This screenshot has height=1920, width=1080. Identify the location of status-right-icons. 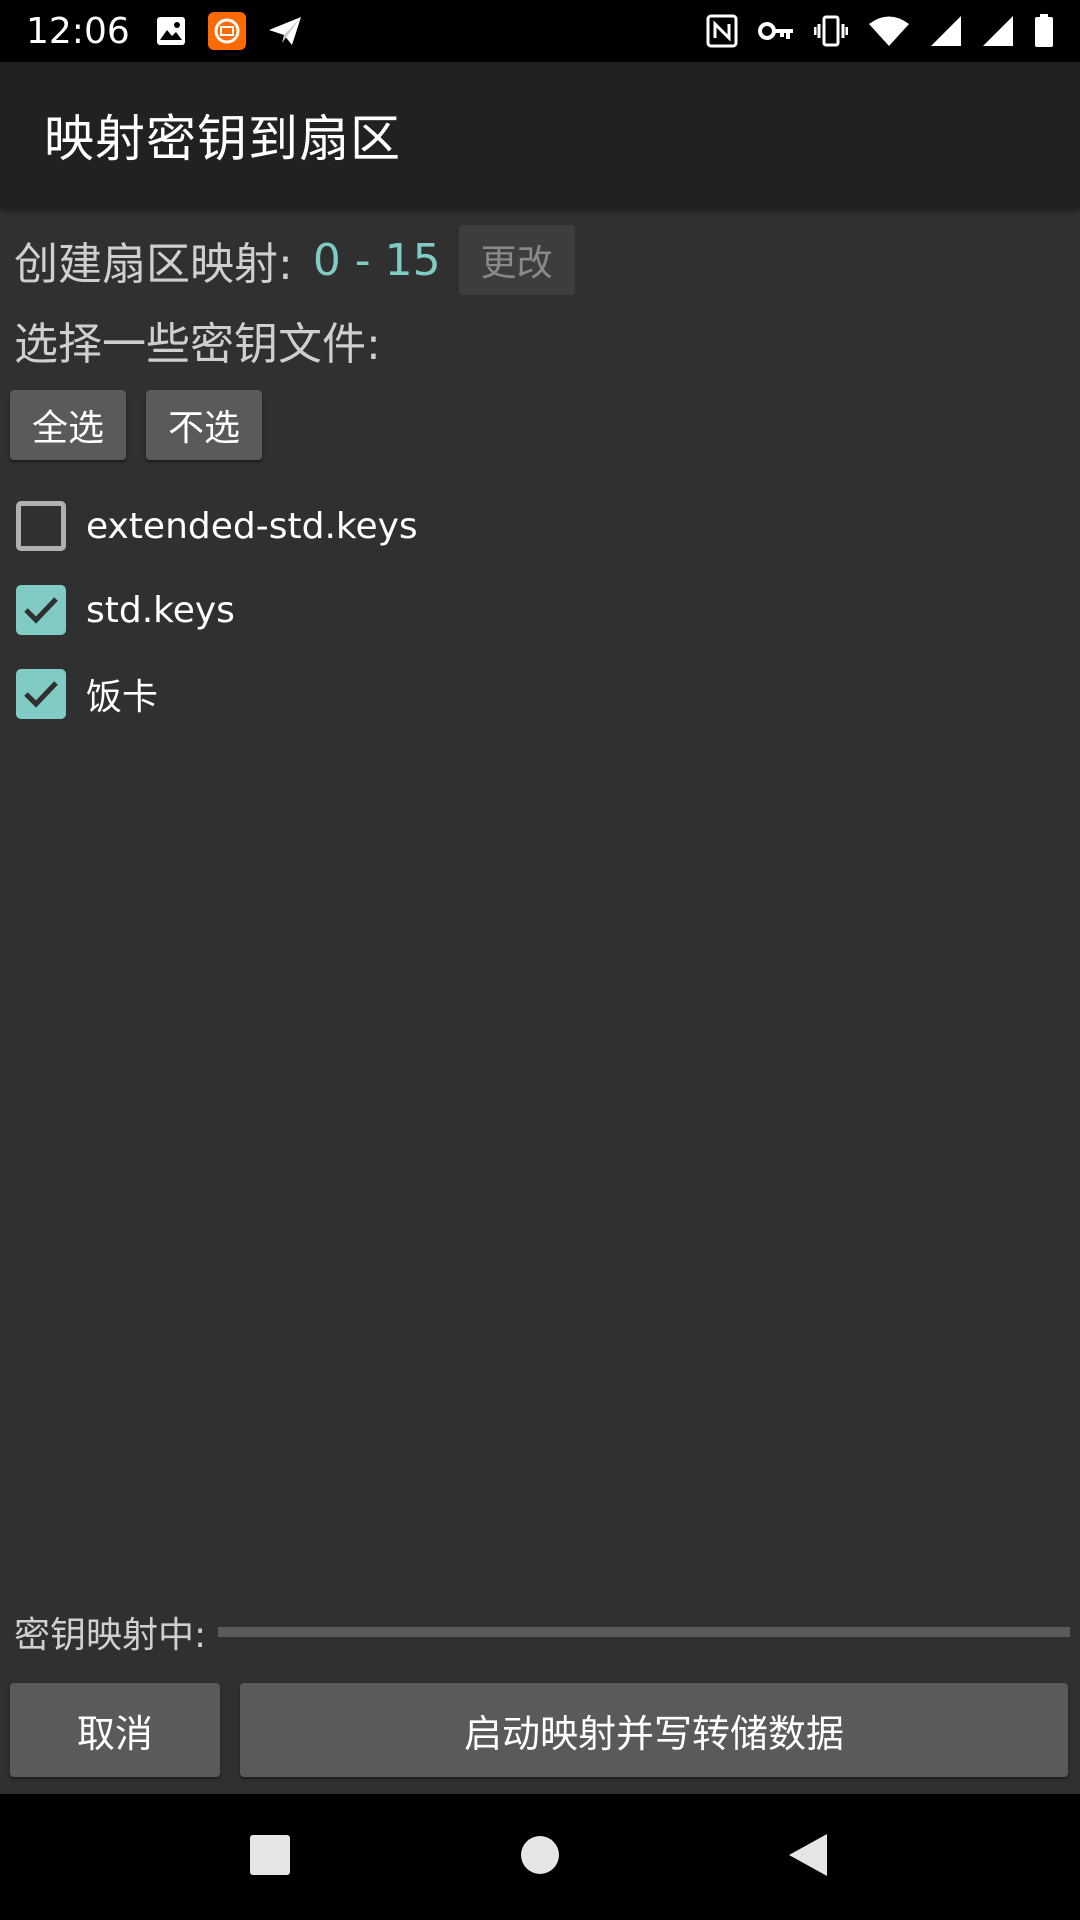
(880, 31).